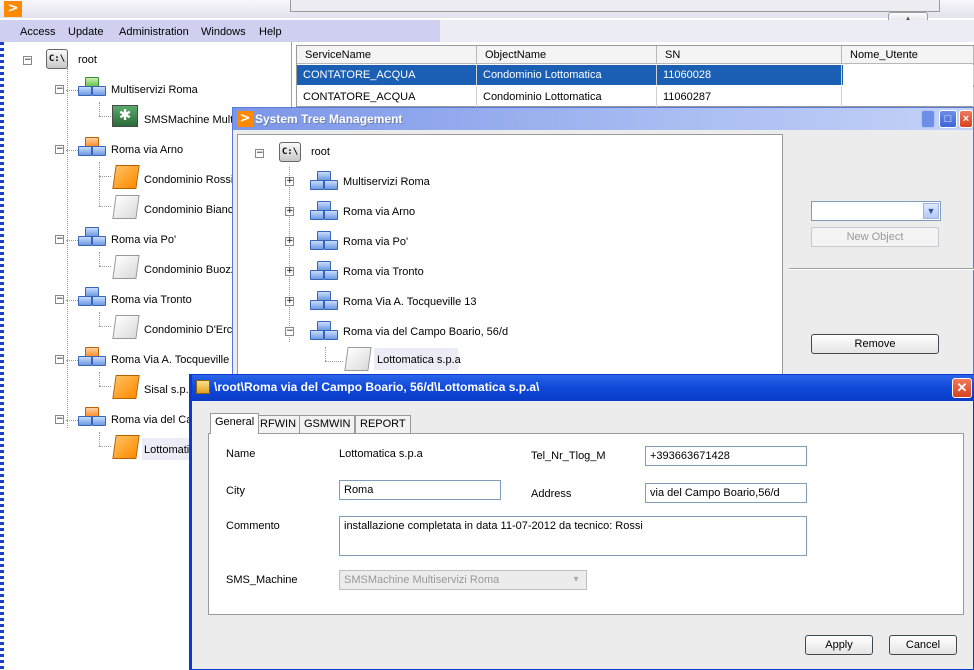 Image resolution: width=974 pixels, height=670 pixels. I want to click on tree-leaf-label-selected: Lottomatica s.p.a, so click(419, 360).